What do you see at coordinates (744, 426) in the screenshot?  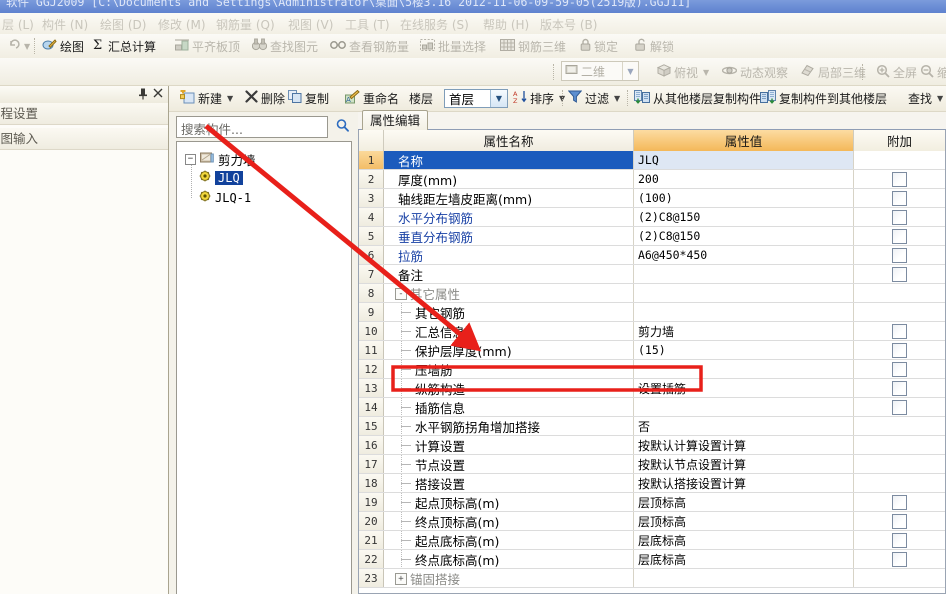 I see `property-value-cell: 否` at bounding box center [744, 426].